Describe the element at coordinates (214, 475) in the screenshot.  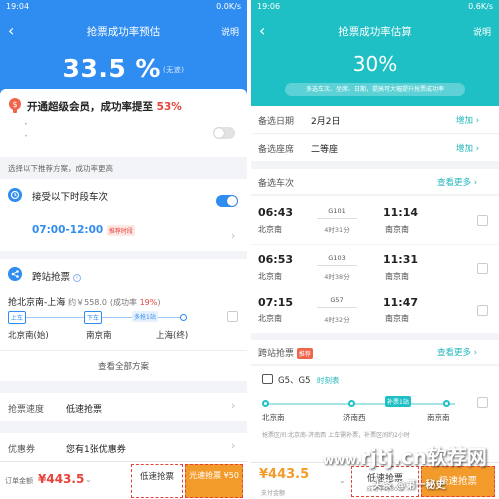
I see `fast-speed-label: 光速抢票 ¥50` at that location.